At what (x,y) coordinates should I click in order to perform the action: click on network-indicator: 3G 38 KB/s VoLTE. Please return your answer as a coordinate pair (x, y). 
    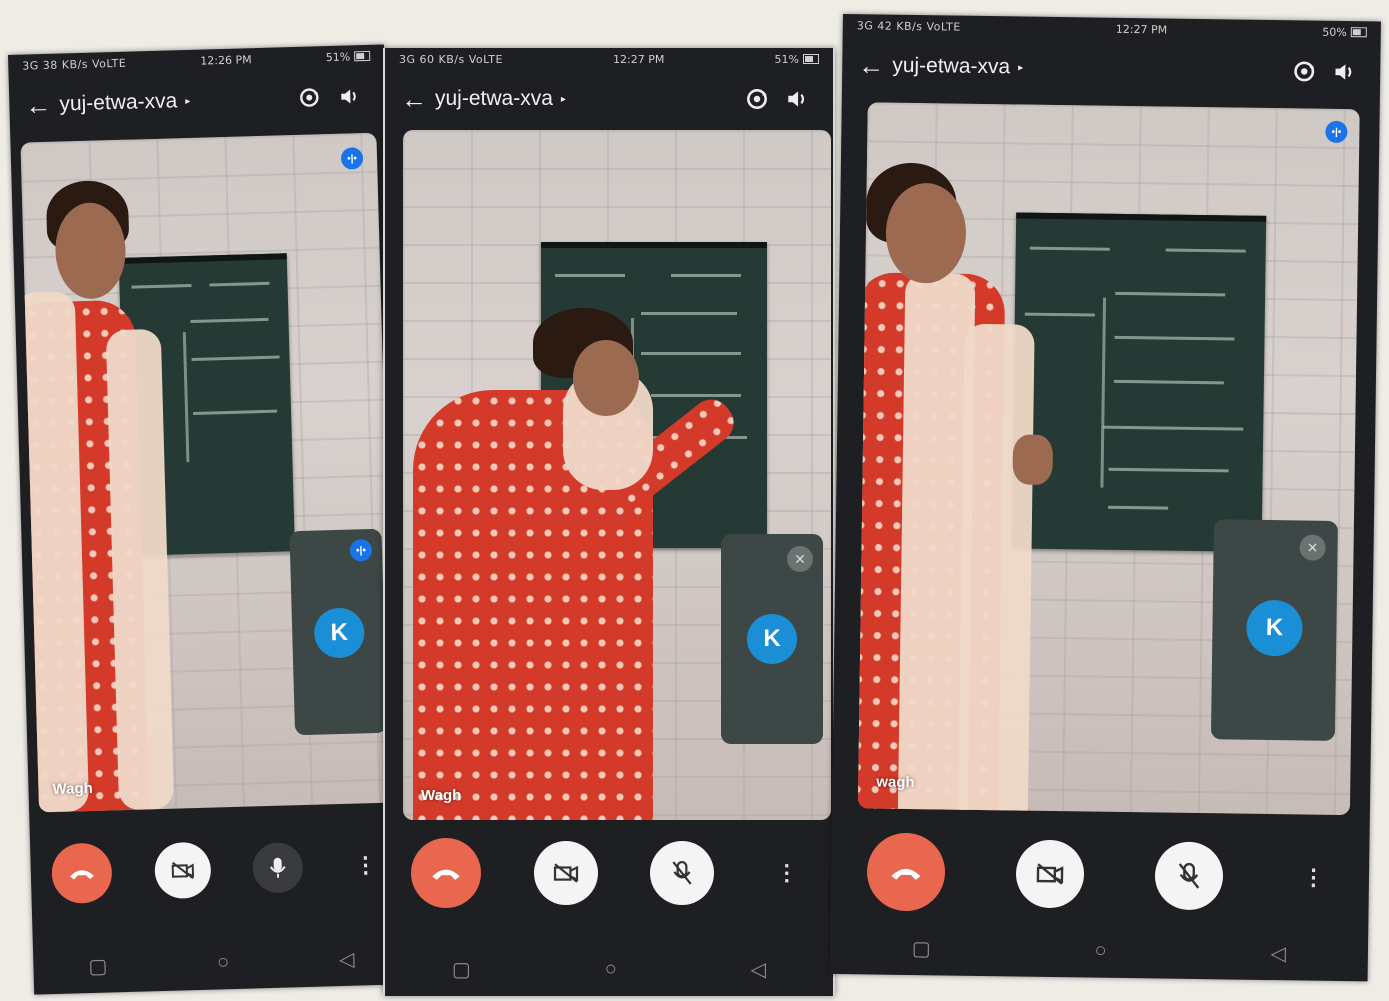
    Looking at the image, I should click on (74, 64).